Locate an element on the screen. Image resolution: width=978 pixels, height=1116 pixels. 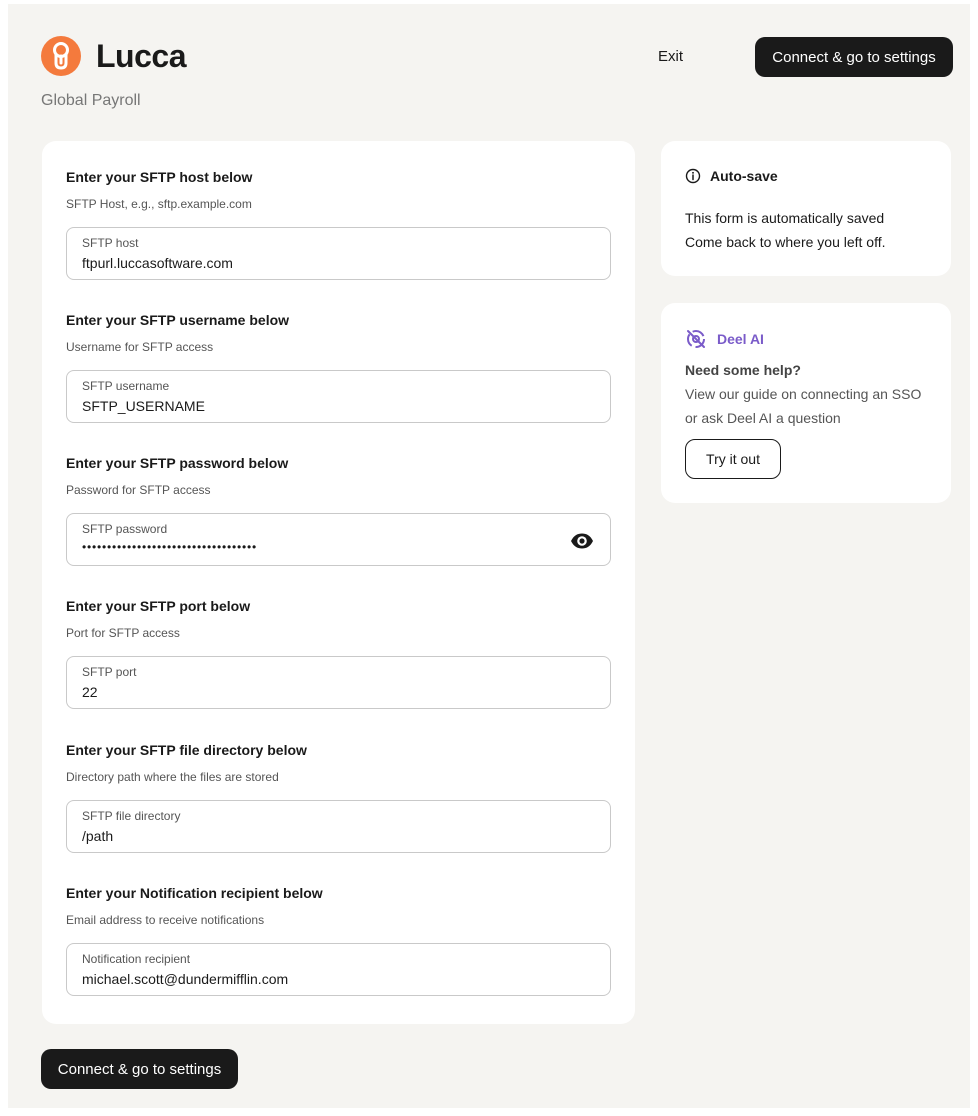
password-masked-value: ••••••••••••••••••••••••••••••••••• is located at coordinates (169, 547).